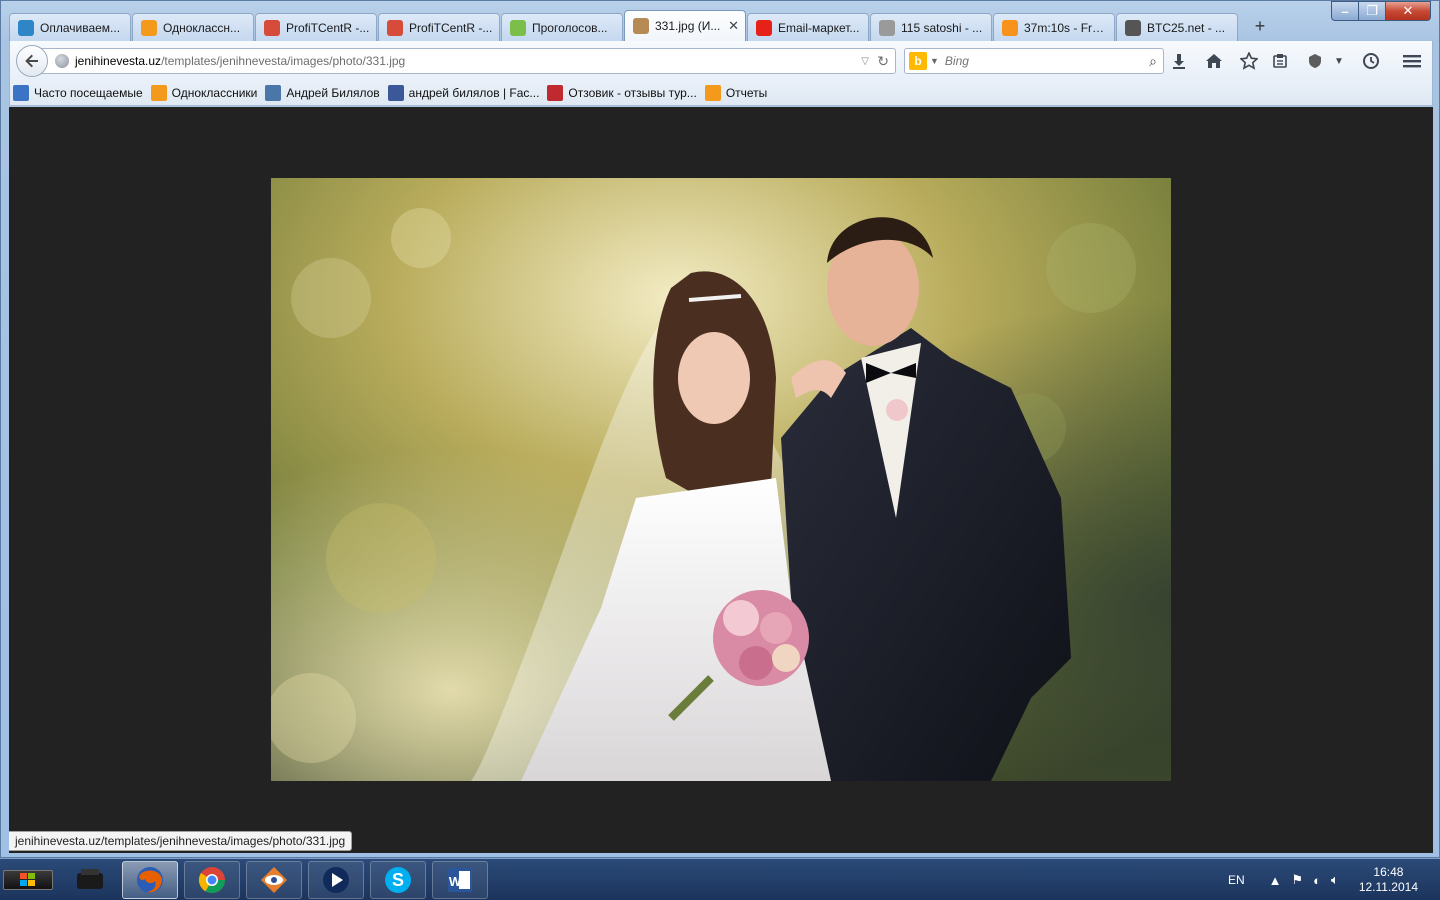 This screenshot has height=900, width=1440. What do you see at coordinates (918, 61) in the screenshot?
I see `bing-engine-icon: b` at bounding box center [918, 61].